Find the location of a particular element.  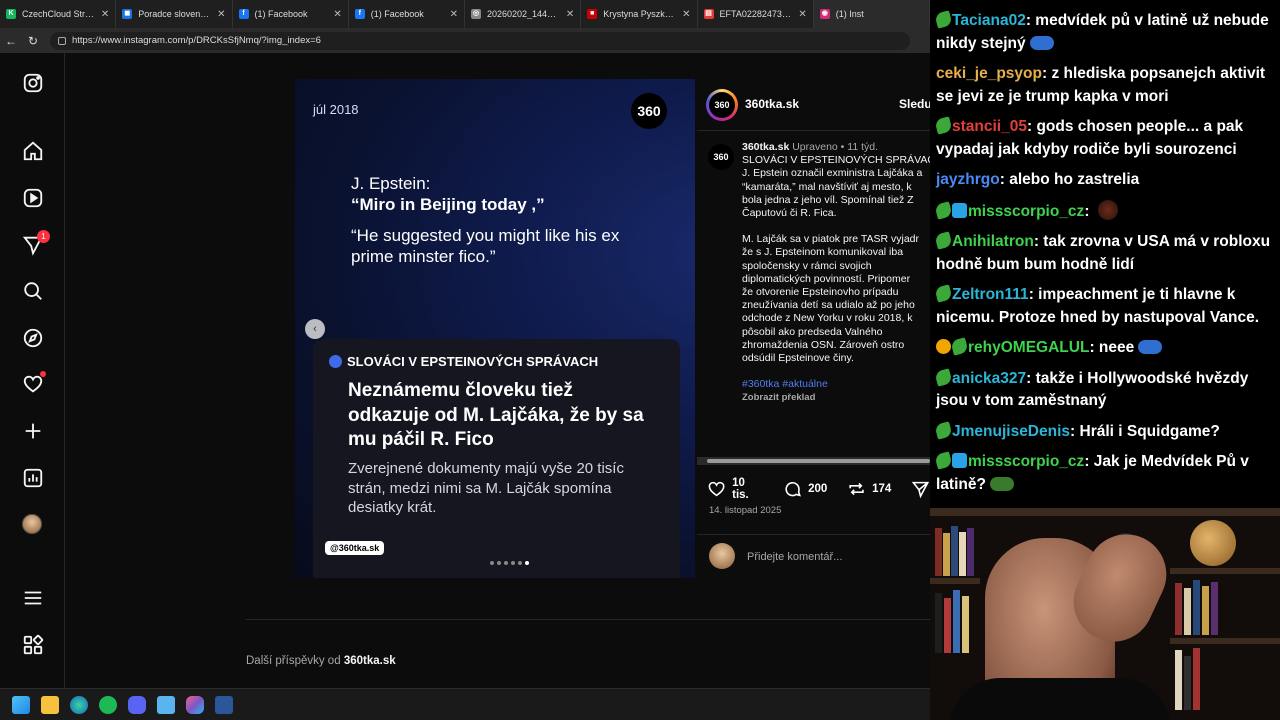

notifications-icon is located at coordinates (34, 383).